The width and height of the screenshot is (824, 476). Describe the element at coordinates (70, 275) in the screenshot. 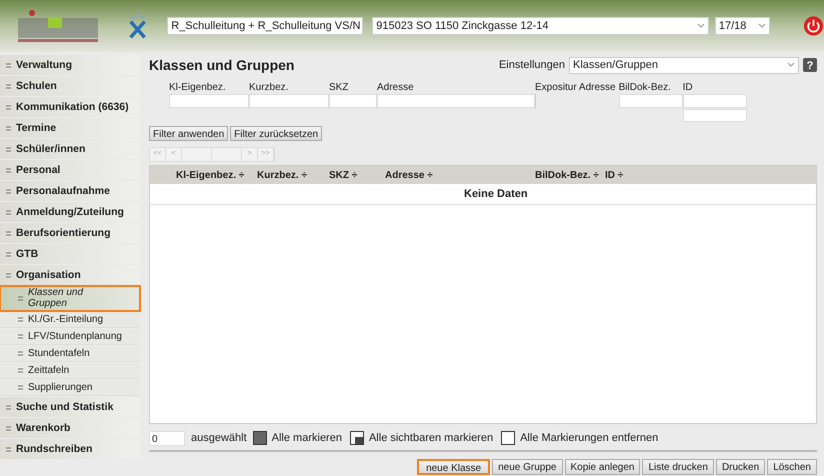

I see `sidebar-item: Organisation` at that location.